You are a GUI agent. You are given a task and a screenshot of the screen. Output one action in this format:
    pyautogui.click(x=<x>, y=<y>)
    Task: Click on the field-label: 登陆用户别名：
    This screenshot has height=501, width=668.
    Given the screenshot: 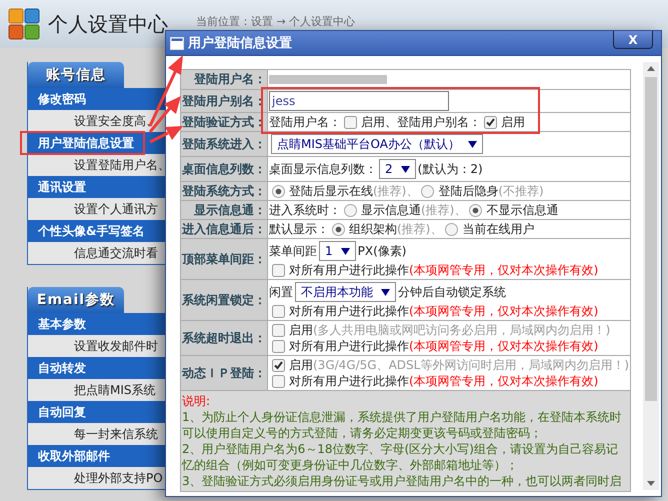 What is the action you would take?
    pyautogui.click(x=224, y=101)
    